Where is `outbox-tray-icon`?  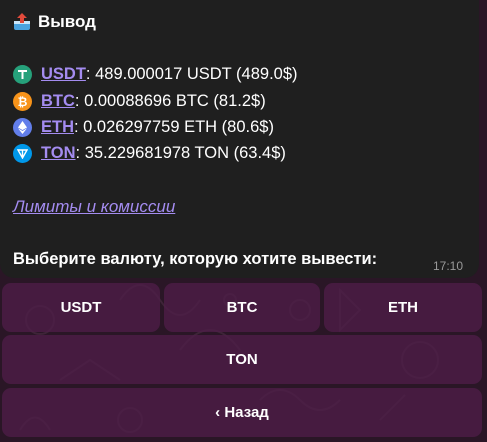
outbox-tray-icon is located at coordinates (22, 21).